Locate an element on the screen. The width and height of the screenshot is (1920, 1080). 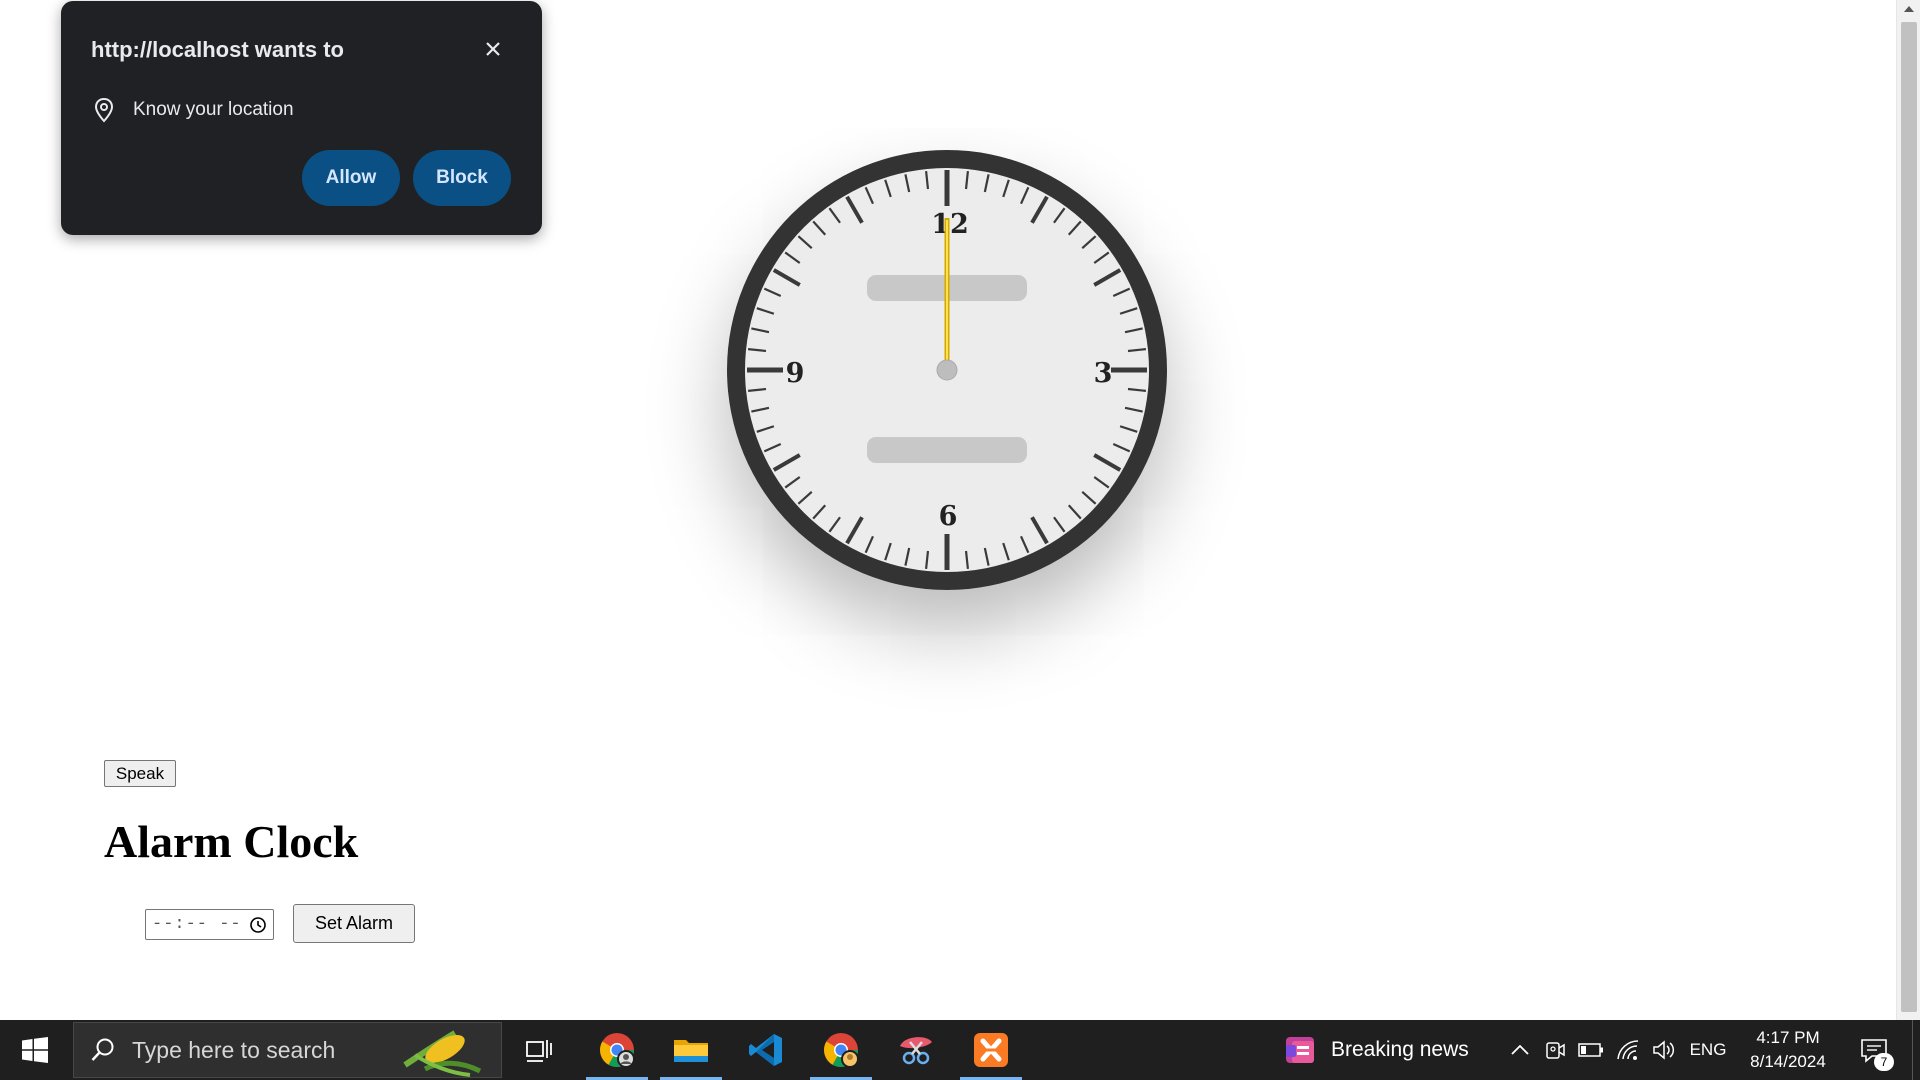
speak-button: Speak is located at coordinates (140, 773).